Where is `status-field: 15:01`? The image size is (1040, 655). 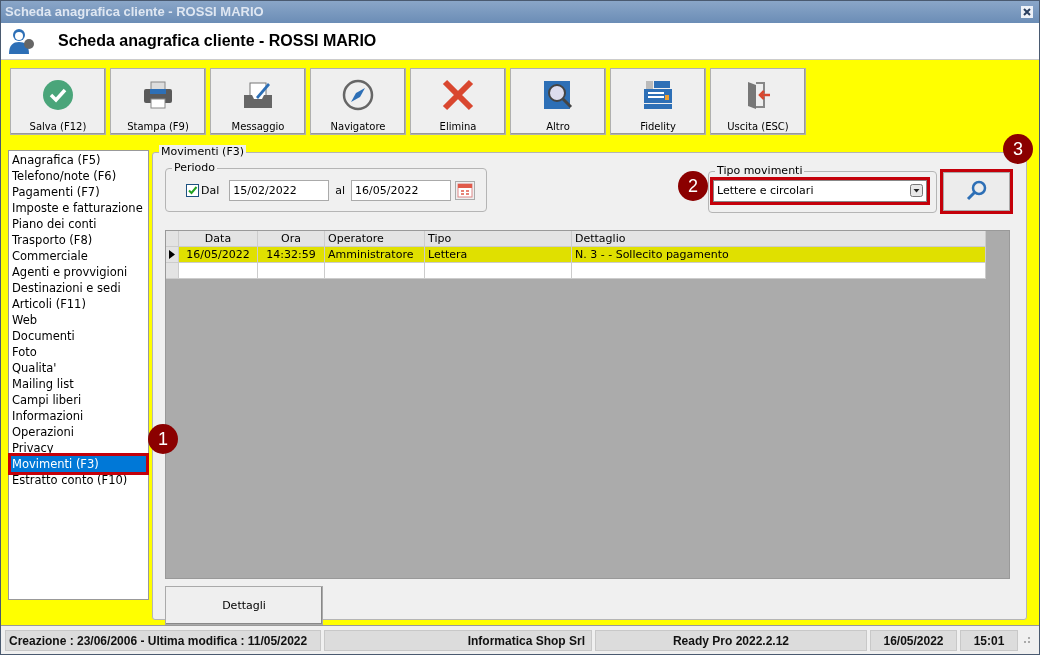
status-field: 15:01 is located at coordinates (989, 640).